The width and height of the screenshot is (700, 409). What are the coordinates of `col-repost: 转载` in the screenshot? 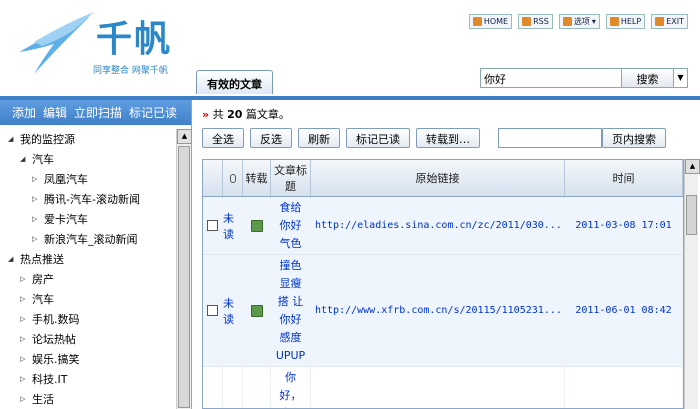 It's located at (257, 178).